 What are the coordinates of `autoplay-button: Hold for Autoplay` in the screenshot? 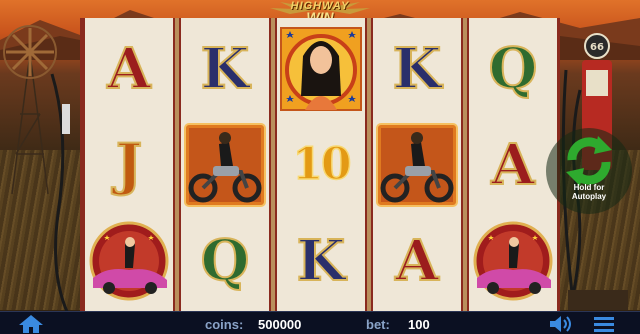 It's located at (589, 171).